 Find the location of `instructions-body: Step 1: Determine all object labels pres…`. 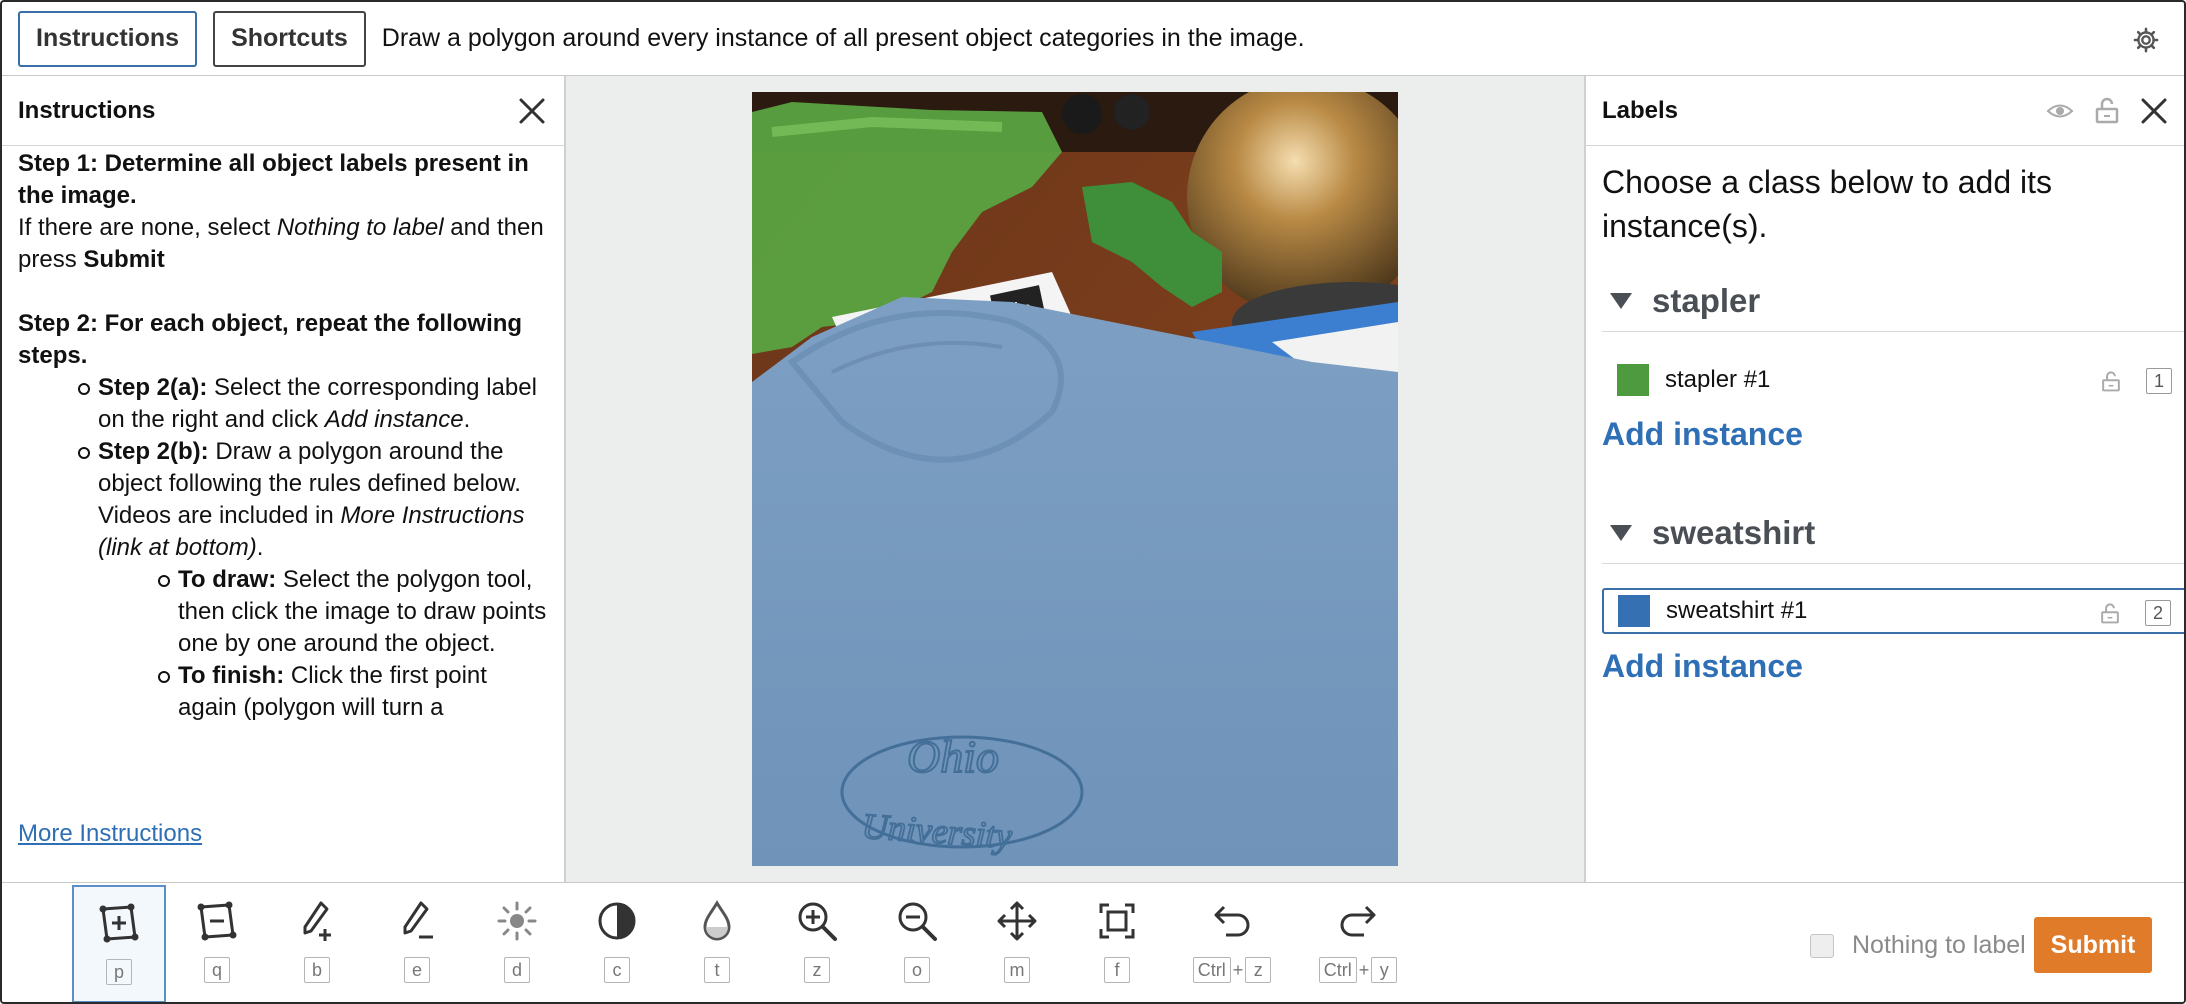

instructions-body: Step 1: Determine all object labels pres… is located at coordinates (283, 435).